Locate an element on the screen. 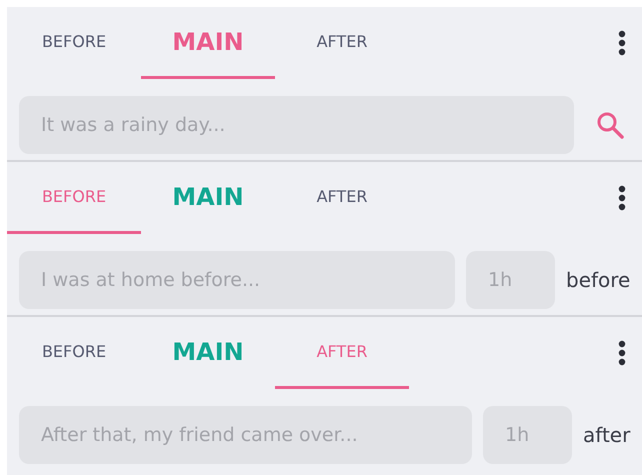 The width and height of the screenshot is (642, 475). search-icon is located at coordinates (610, 125).